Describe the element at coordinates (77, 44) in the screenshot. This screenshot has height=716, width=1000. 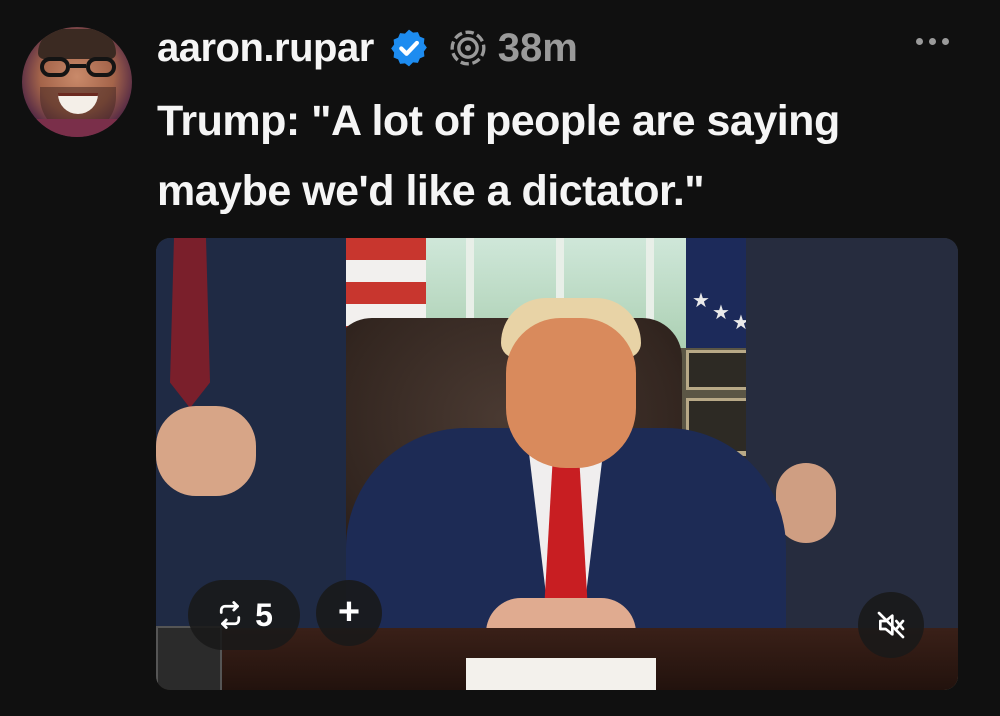
I see `avatar-hair` at that location.